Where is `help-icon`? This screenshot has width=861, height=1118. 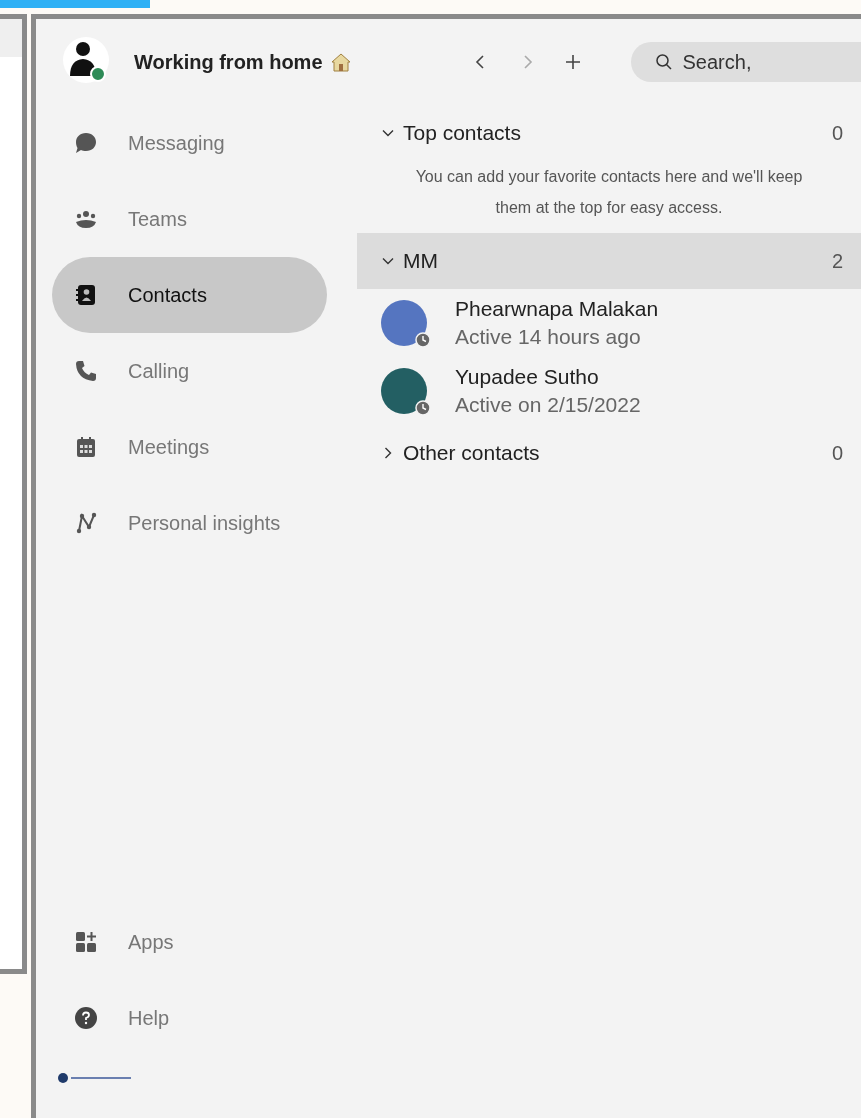 help-icon is located at coordinates (86, 1018).